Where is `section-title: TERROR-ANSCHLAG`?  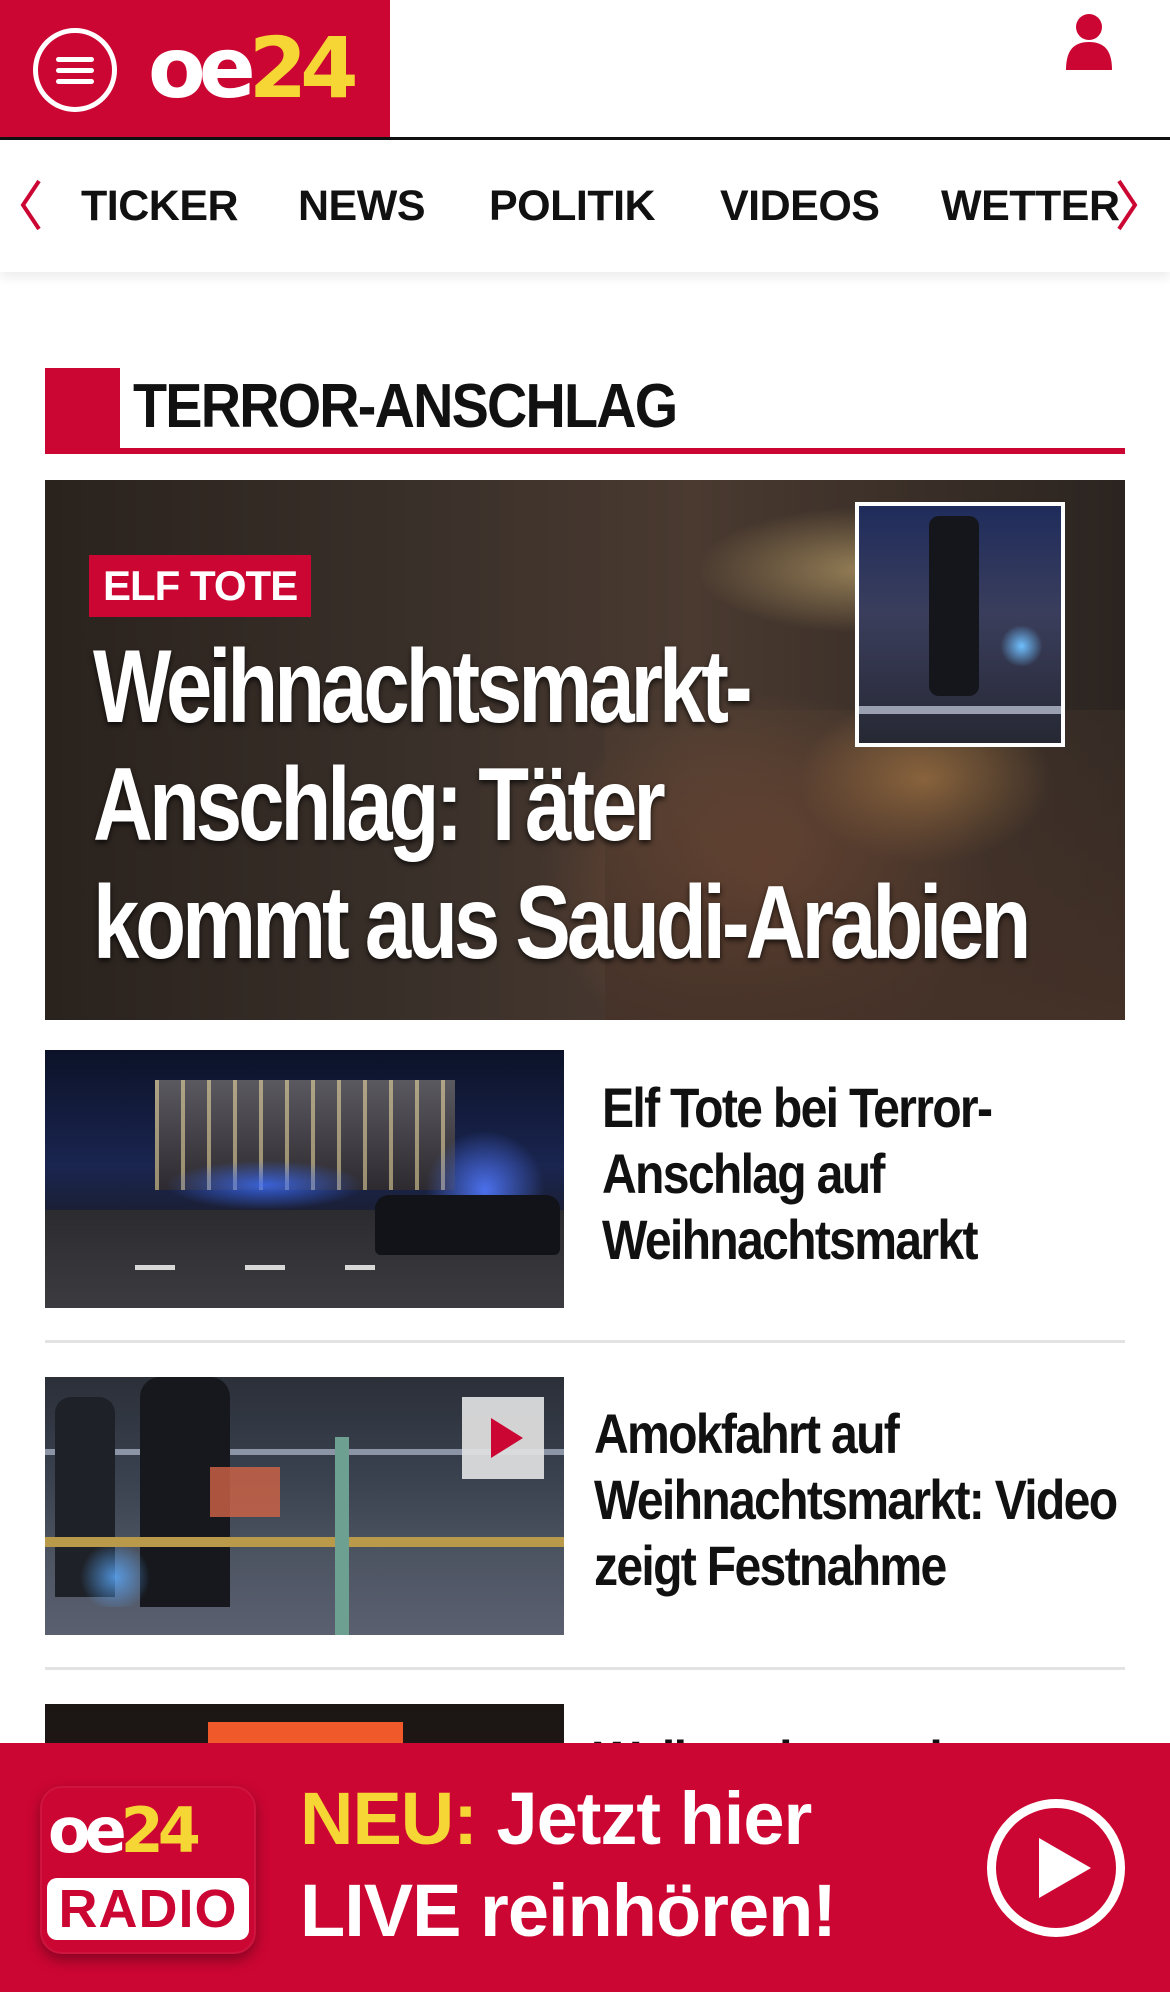 section-title: TERROR-ANSCHLAG is located at coordinates (405, 407).